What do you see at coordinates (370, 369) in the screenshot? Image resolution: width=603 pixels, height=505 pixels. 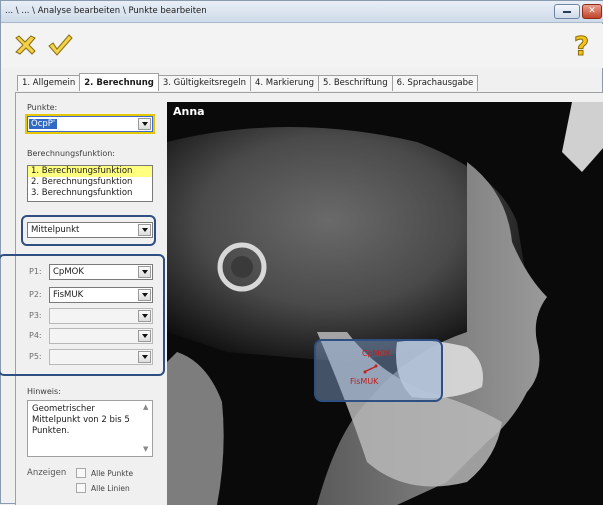 I see `midpoint-line-icon` at bounding box center [370, 369].